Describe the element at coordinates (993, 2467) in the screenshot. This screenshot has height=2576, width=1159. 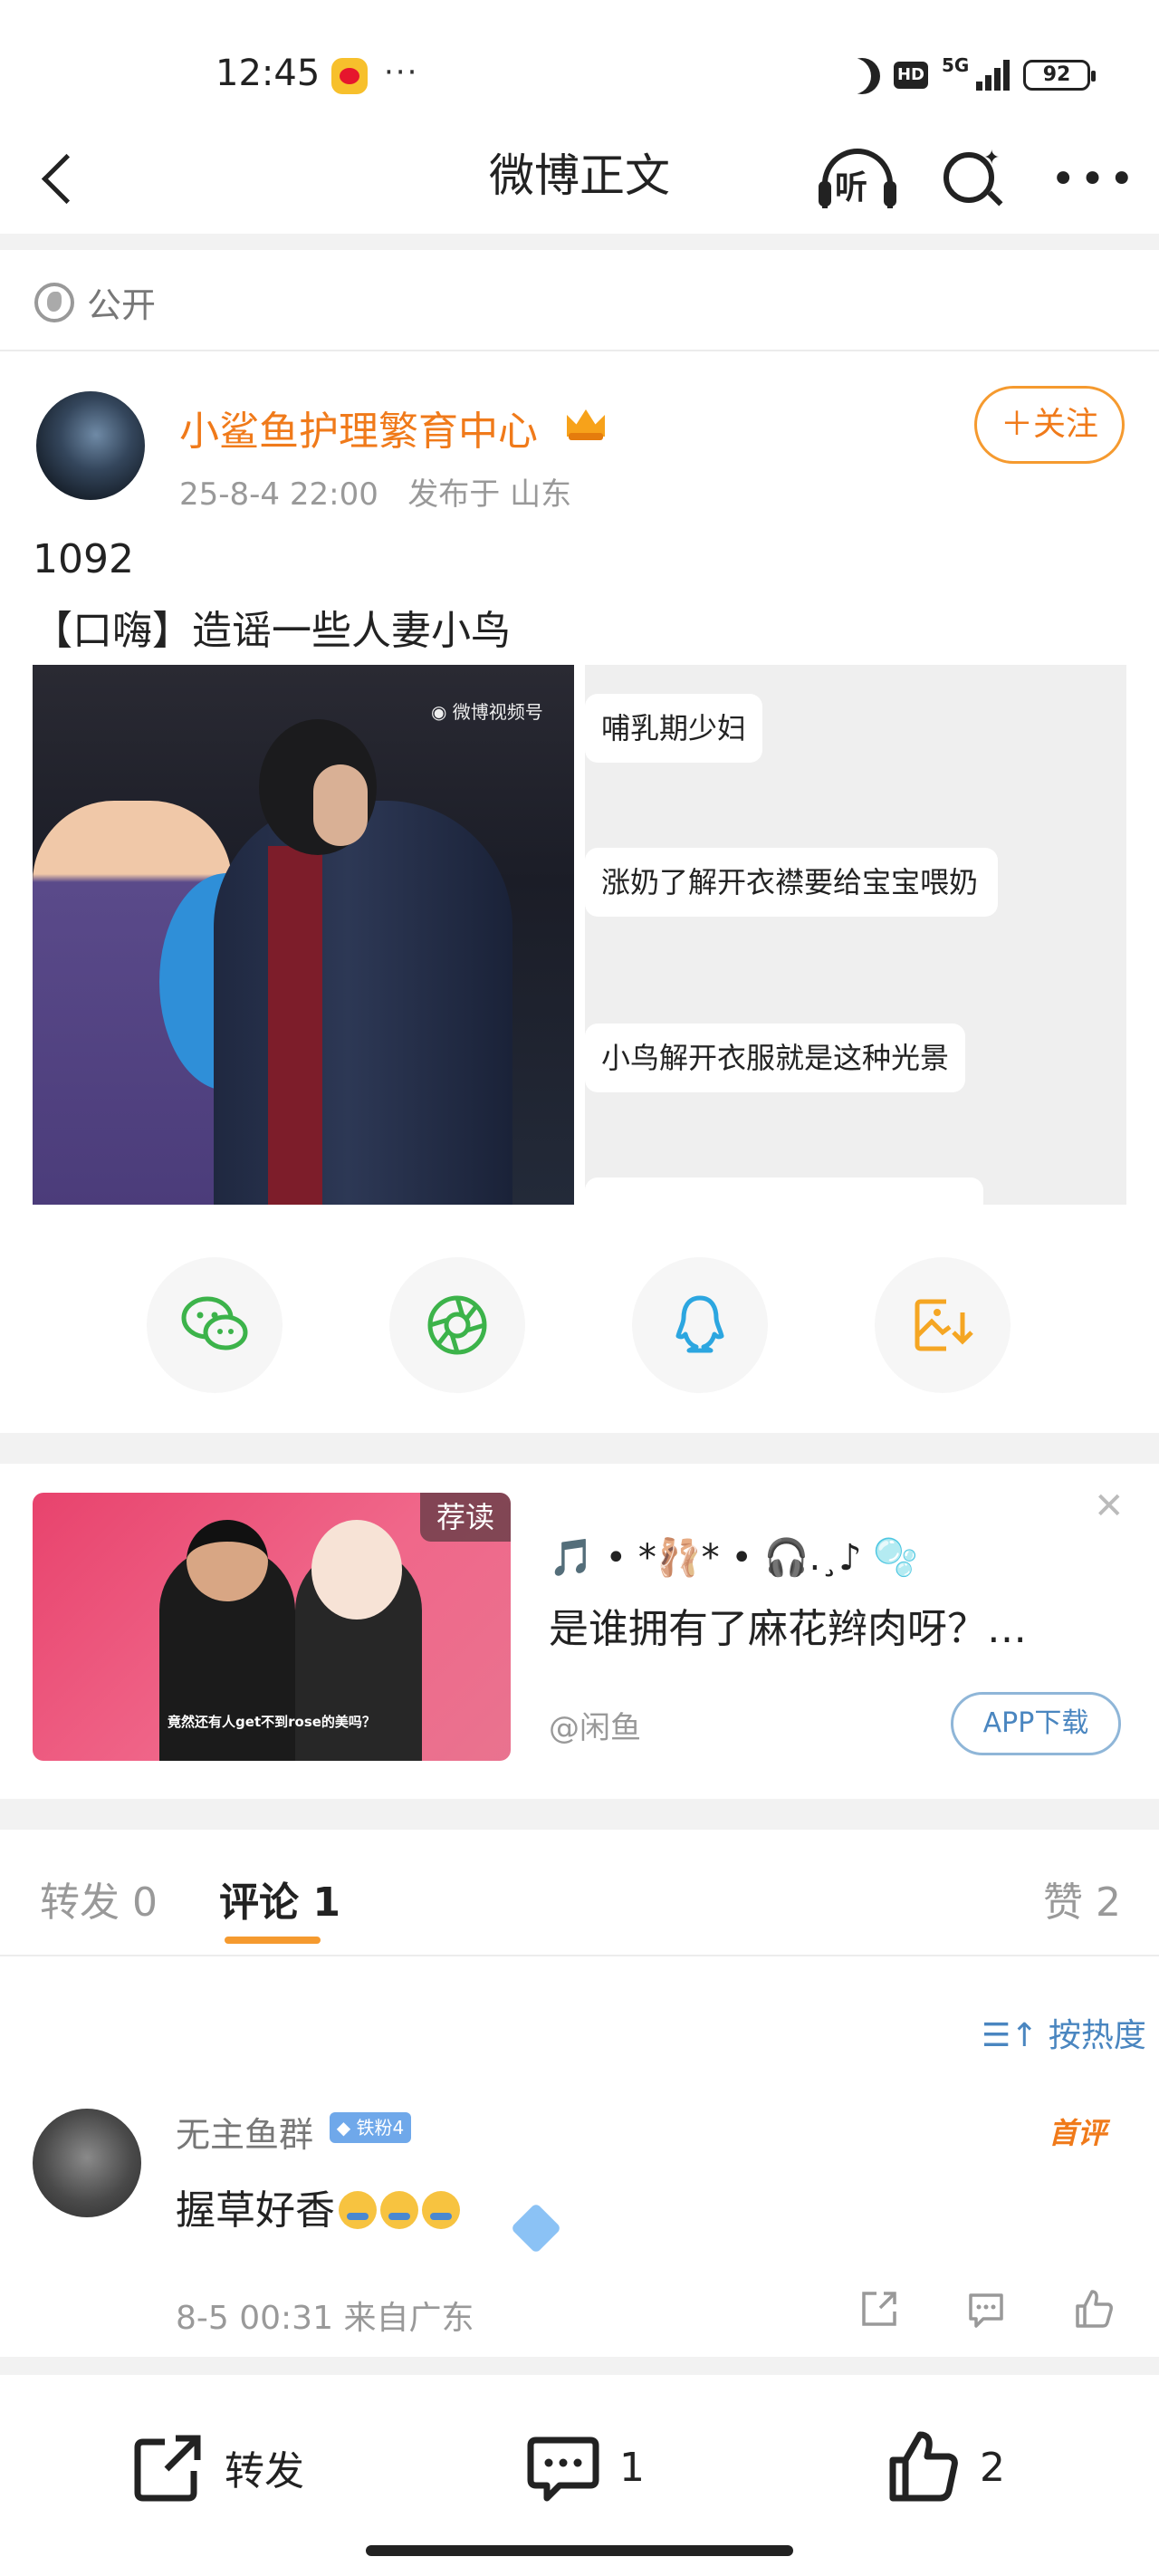
I see `like-count: 2` at that location.